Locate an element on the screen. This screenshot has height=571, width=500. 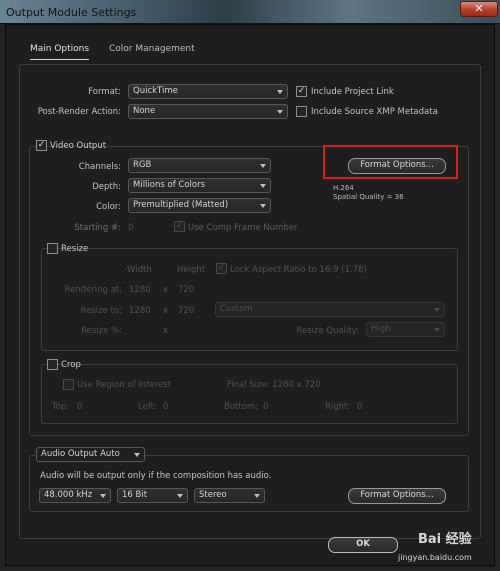
audio-rate-dropdown: 48.000 kHz is located at coordinates (75, 495).